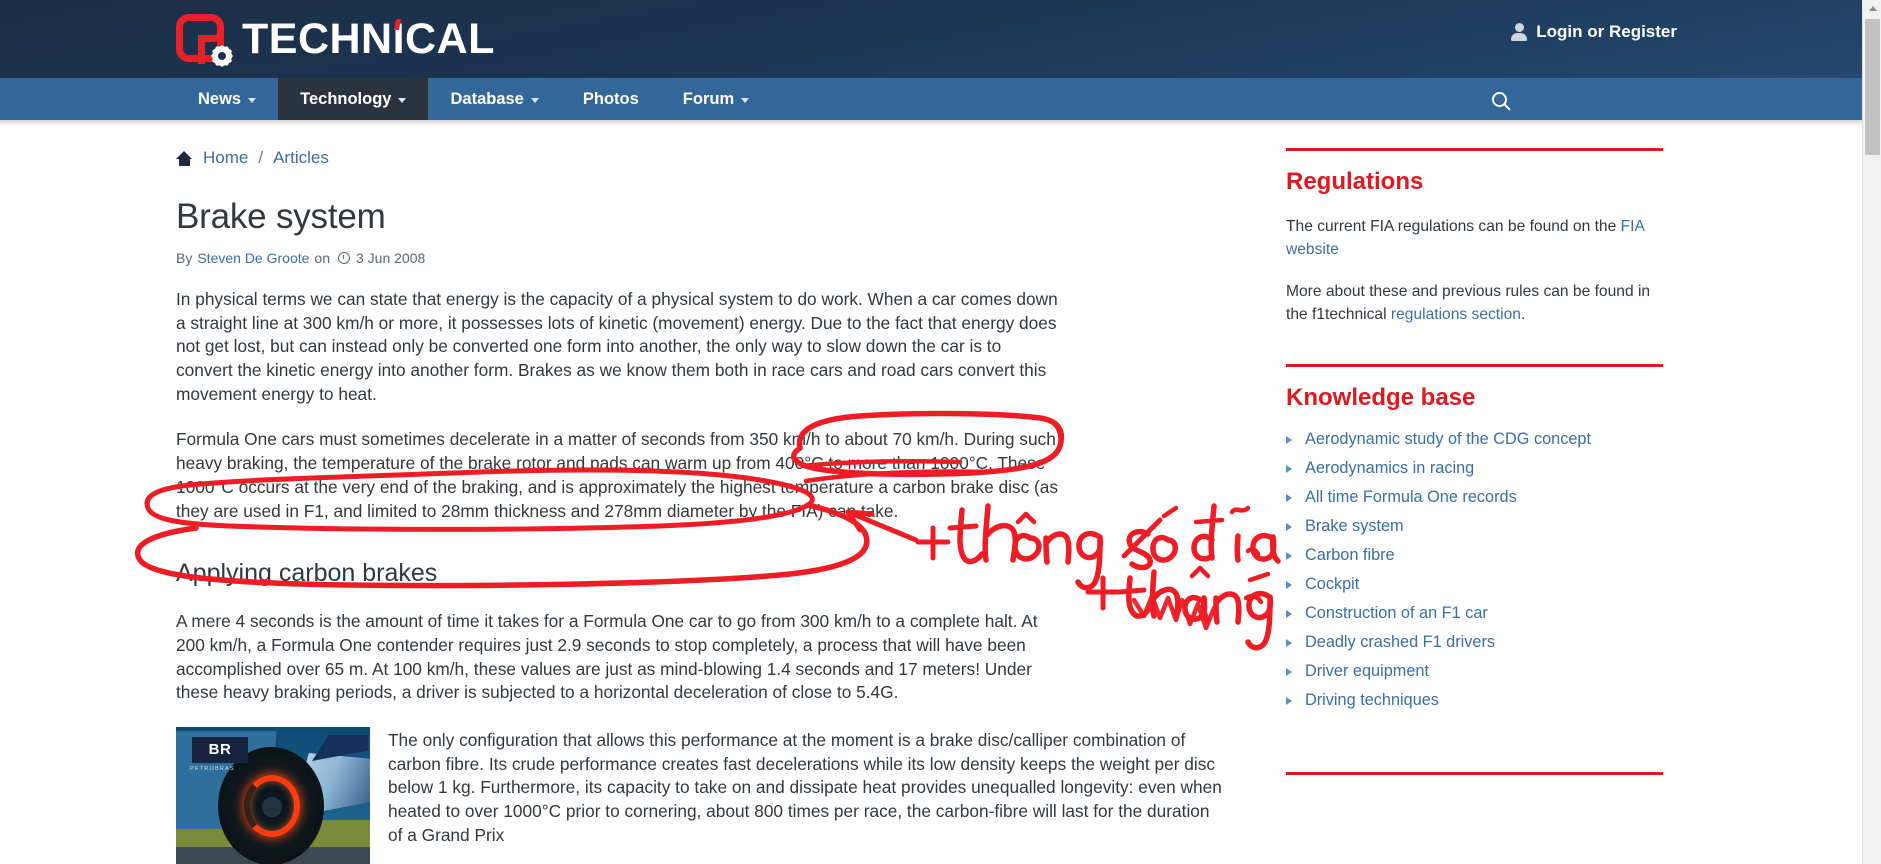 The image size is (1881, 864). What do you see at coordinates (1474, 555) in the screenshot?
I see `list-item: Carbon fibre` at bounding box center [1474, 555].